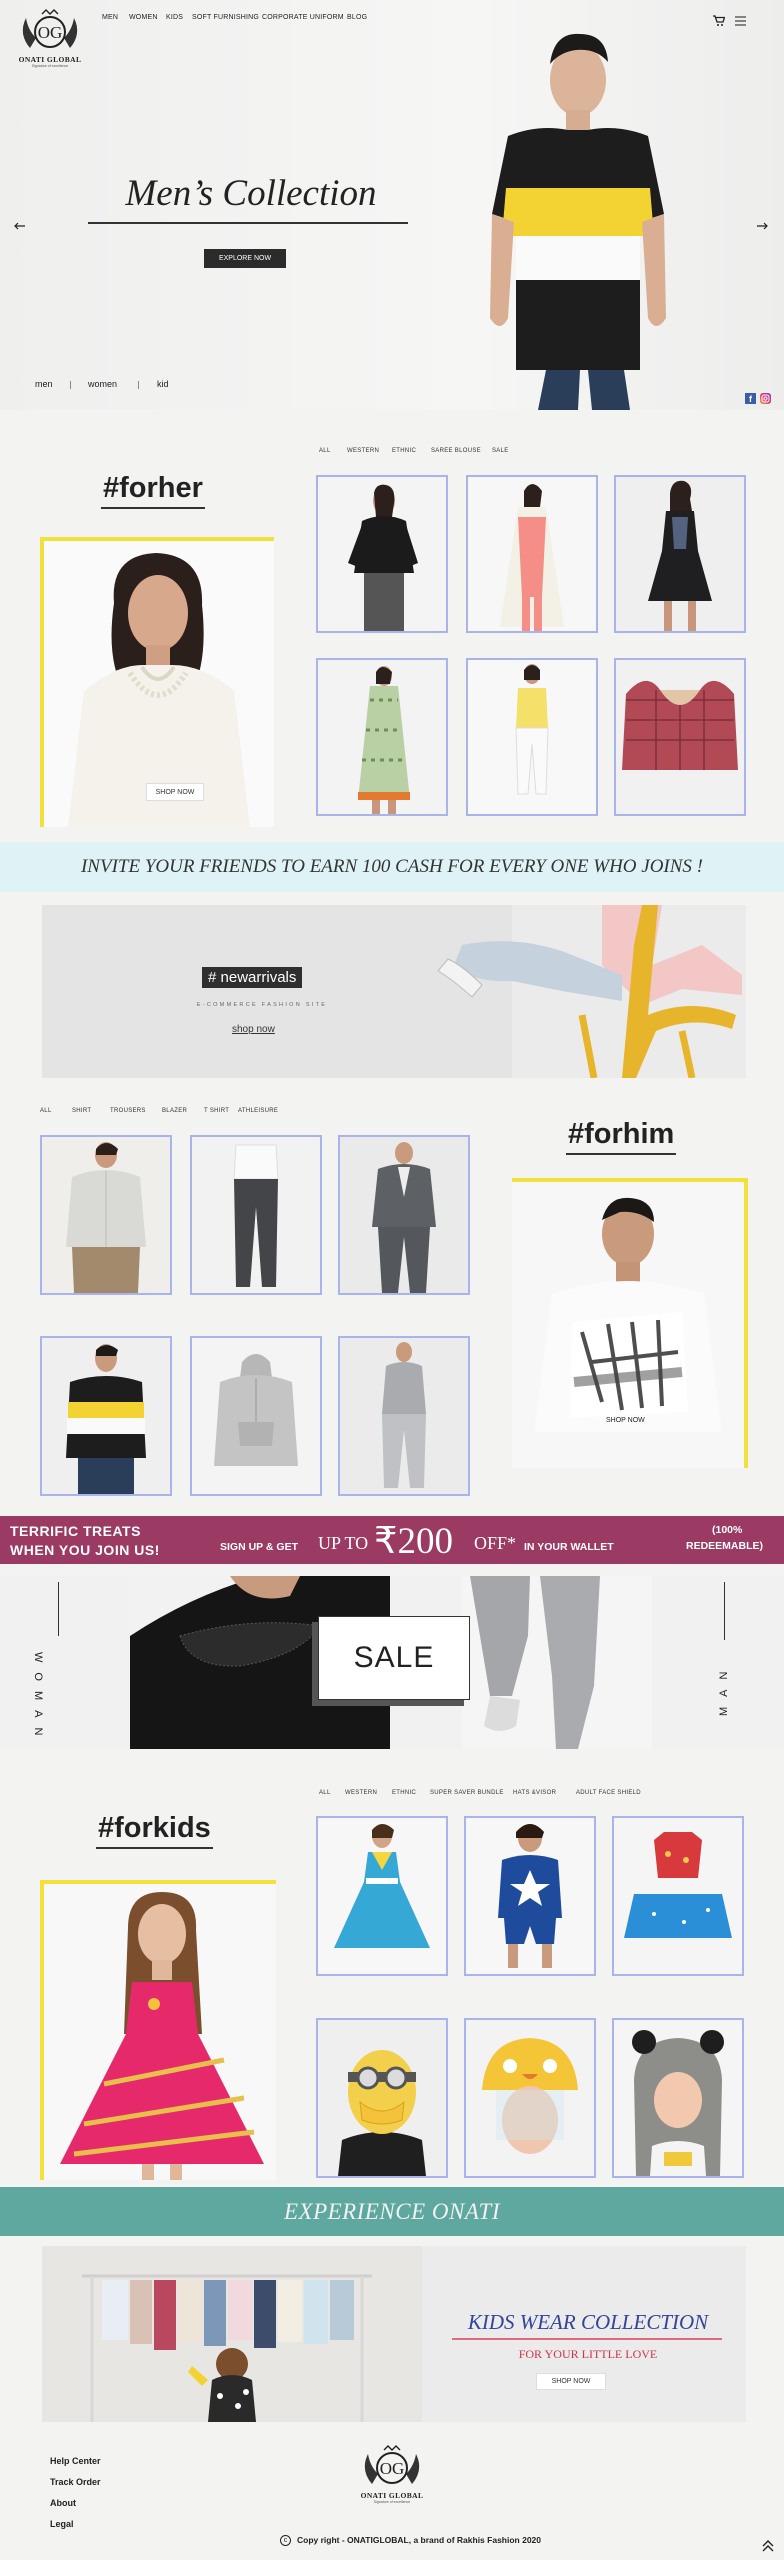 The image size is (784, 2560). What do you see at coordinates (392, 2464) in the screenshot?
I see `footer-logo-mark-icon: OG` at bounding box center [392, 2464].